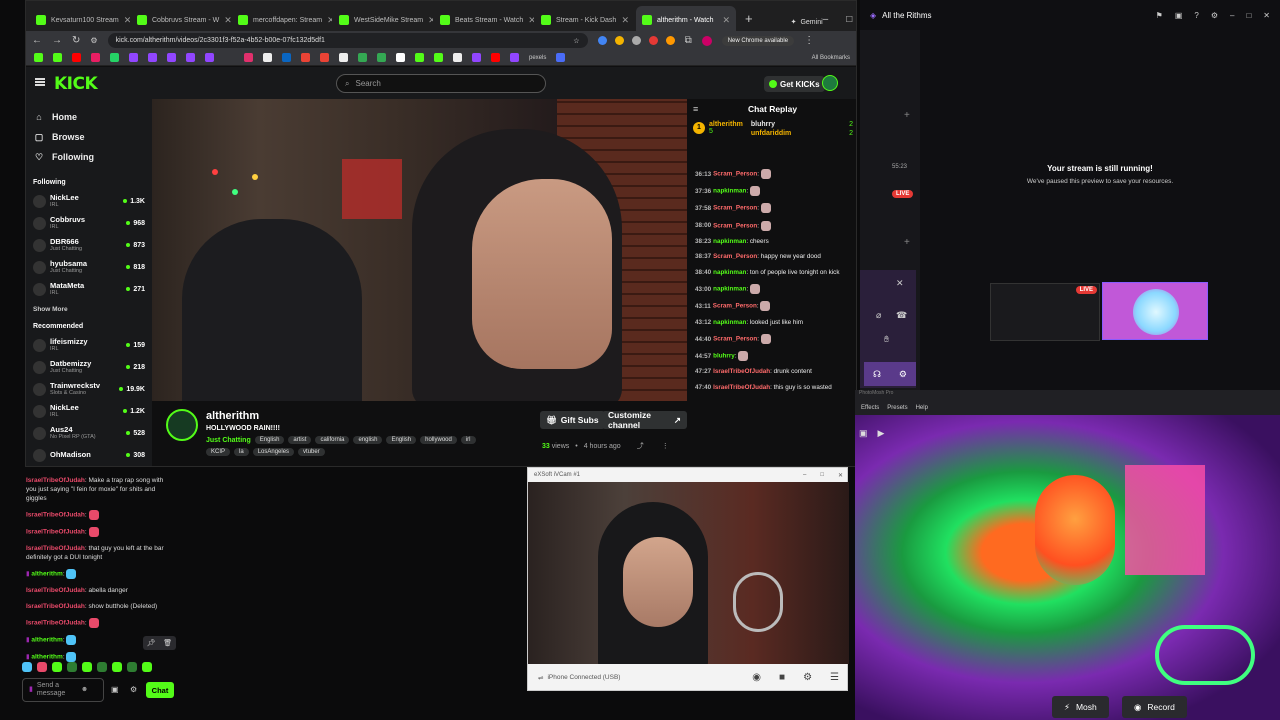 The width and height of the screenshot is (1280, 720). What do you see at coordinates (881, 433) in the screenshot?
I see `video-icon: ▶` at bounding box center [881, 433].